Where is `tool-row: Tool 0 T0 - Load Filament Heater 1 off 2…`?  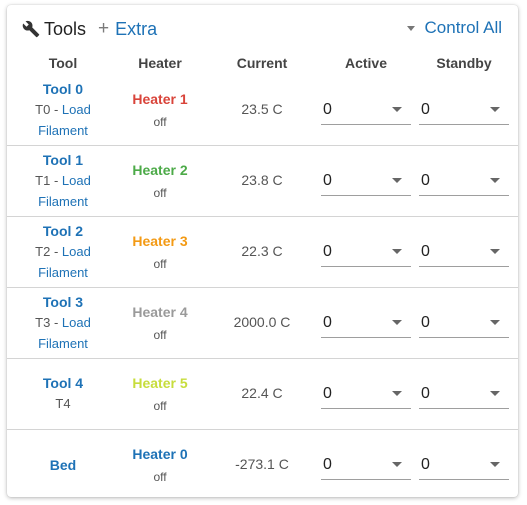 tool-row: Tool 0 T0 - Load Filament Heater 1 off 2… is located at coordinates (262, 110).